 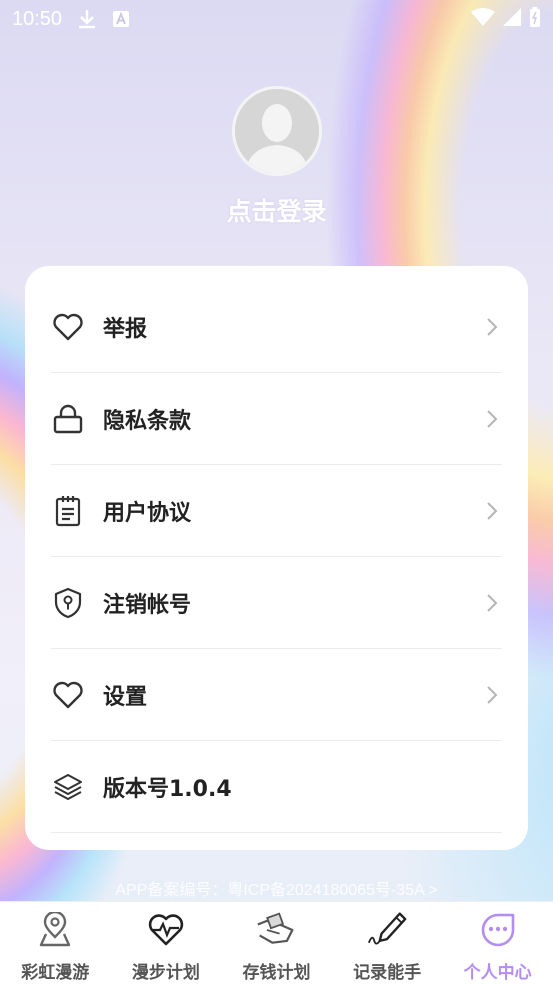 I want to click on avatar, so click(x=277, y=131).